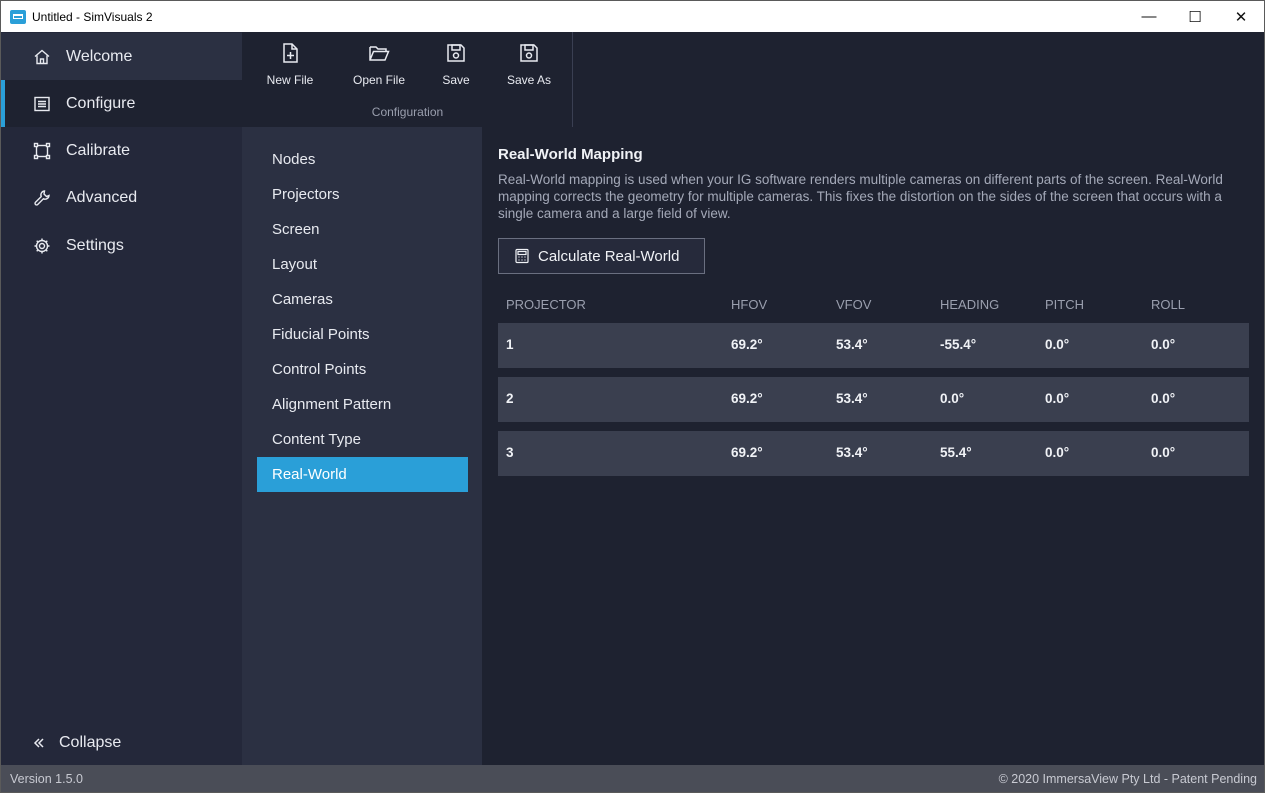 The image size is (1265, 793). I want to click on submenu-item-control-points: Control Points, so click(362, 369).